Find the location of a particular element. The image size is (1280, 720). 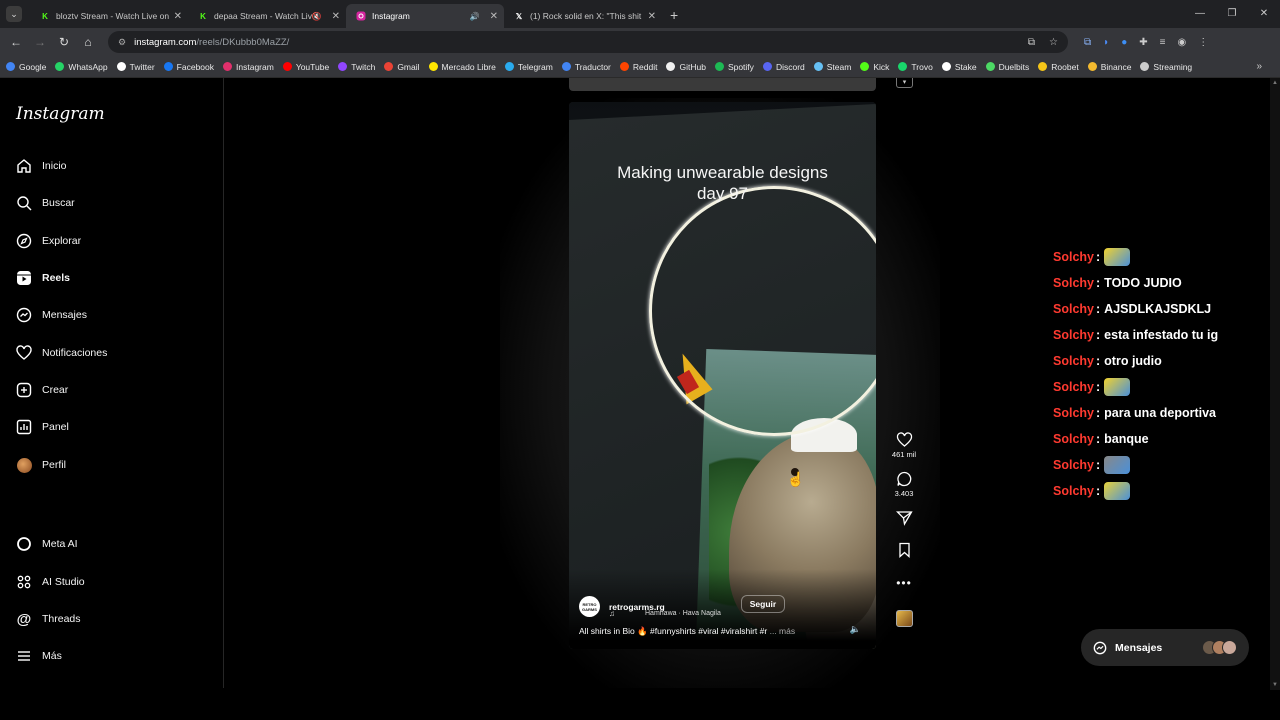

bookmark-duelbits: Duelbits is located at coordinates (1007, 67).